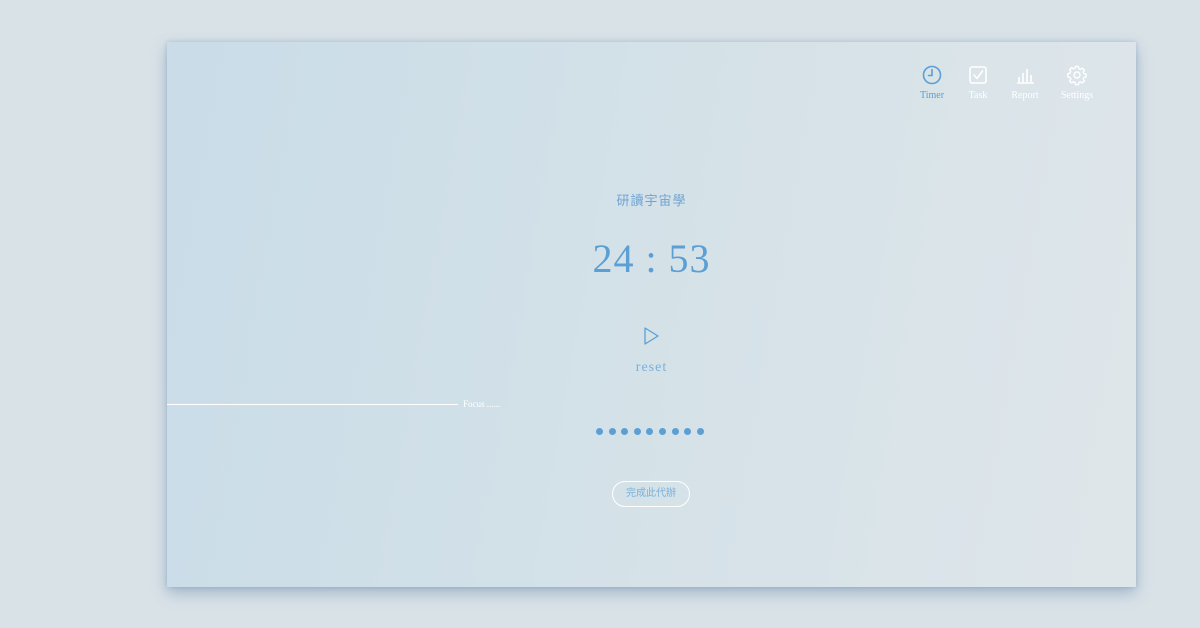 Image resolution: width=1200 pixels, height=628 pixels. I want to click on focus-divider-line, so click(312, 404).